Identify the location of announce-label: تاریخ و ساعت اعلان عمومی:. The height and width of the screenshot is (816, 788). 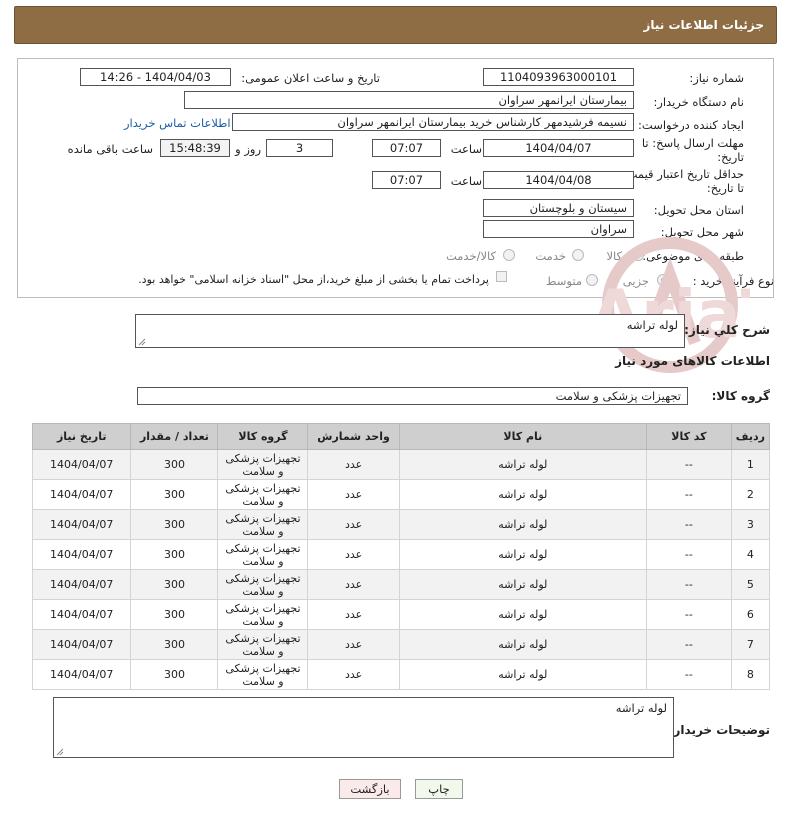
(310, 78).